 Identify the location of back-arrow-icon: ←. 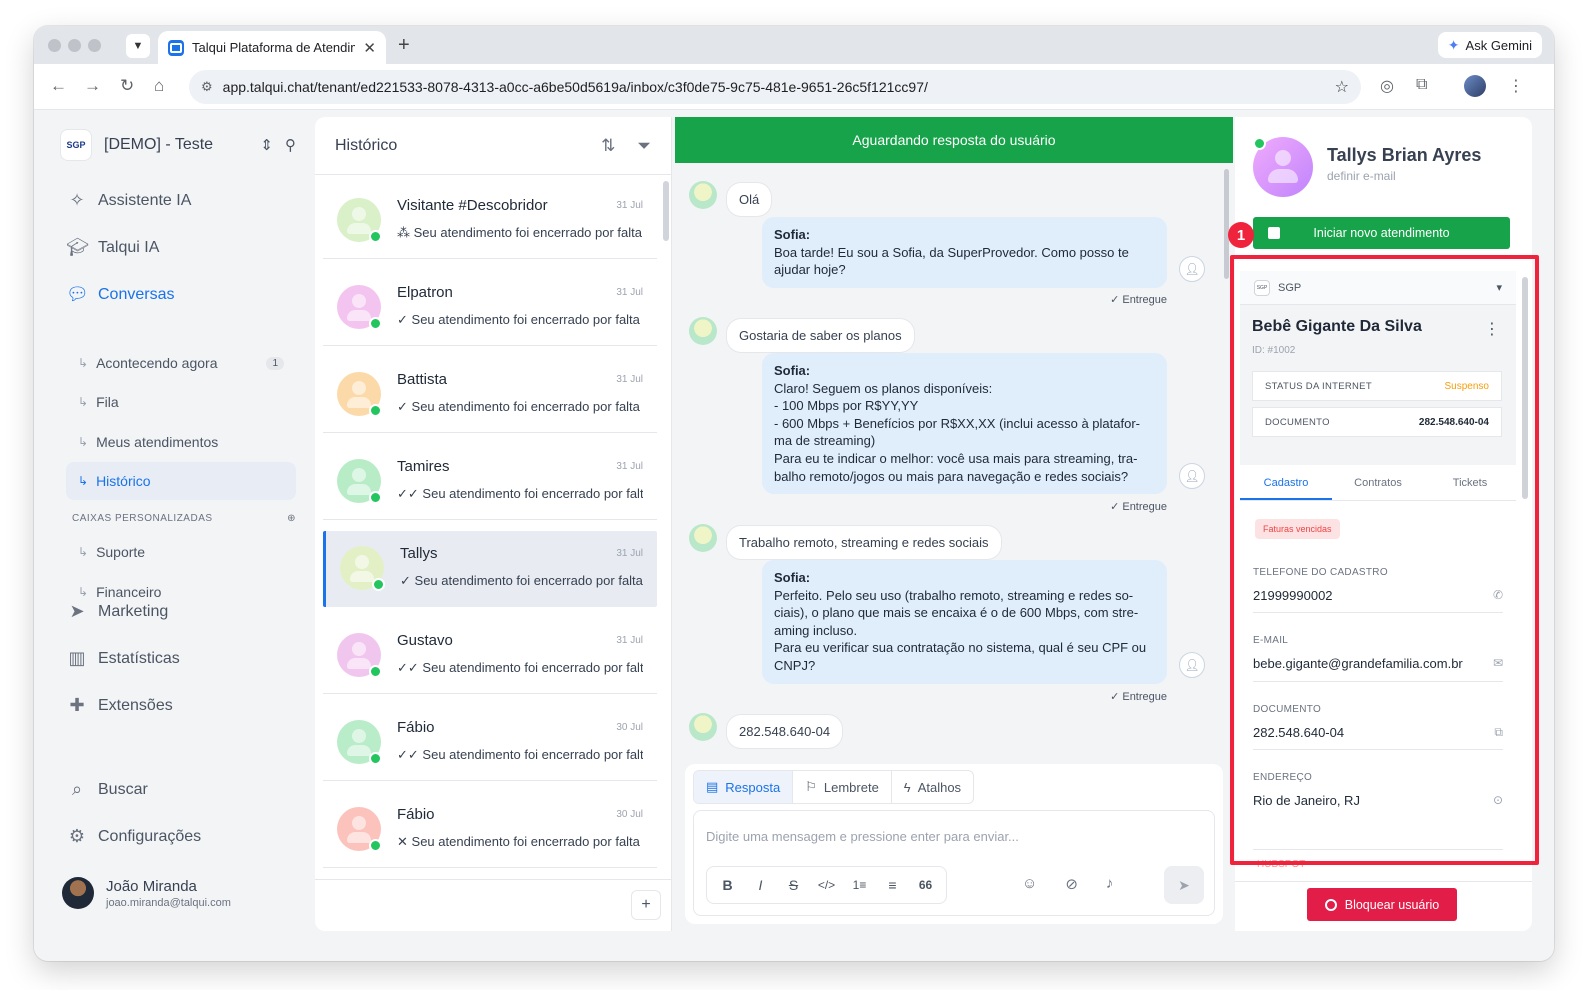
(58, 86).